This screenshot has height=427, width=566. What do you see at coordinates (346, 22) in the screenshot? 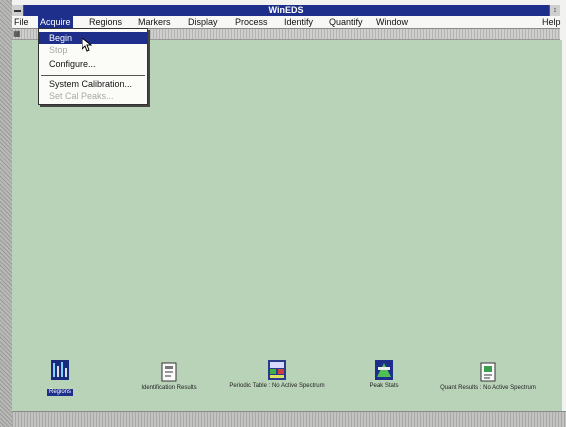
I see `menu-quantify: Quantify` at bounding box center [346, 22].